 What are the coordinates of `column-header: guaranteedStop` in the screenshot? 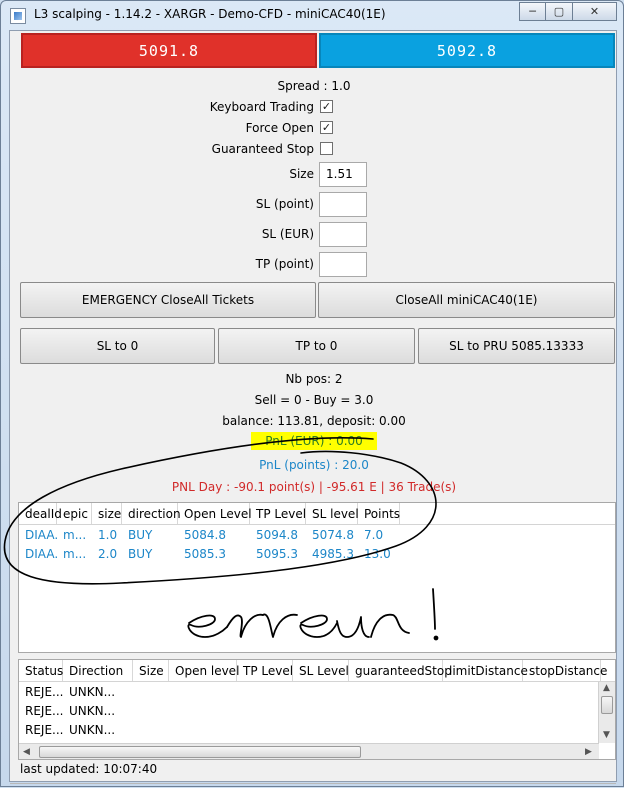 It's located at (400, 670).